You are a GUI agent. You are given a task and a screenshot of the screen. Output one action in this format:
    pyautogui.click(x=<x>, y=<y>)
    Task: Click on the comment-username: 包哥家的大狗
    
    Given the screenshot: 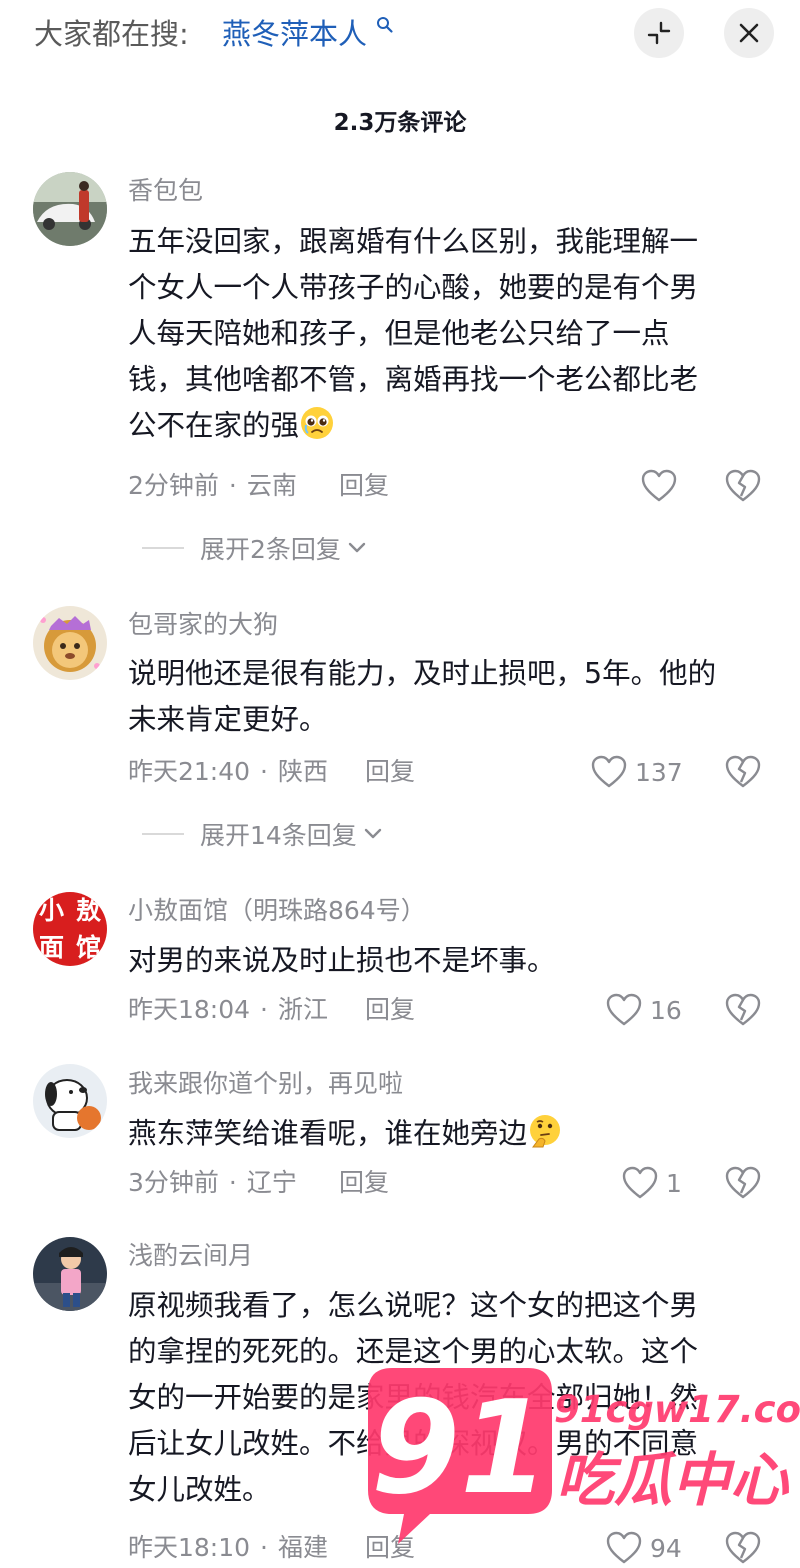 What is the action you would take?
    pyautogui.click(x=203, y=625)
    